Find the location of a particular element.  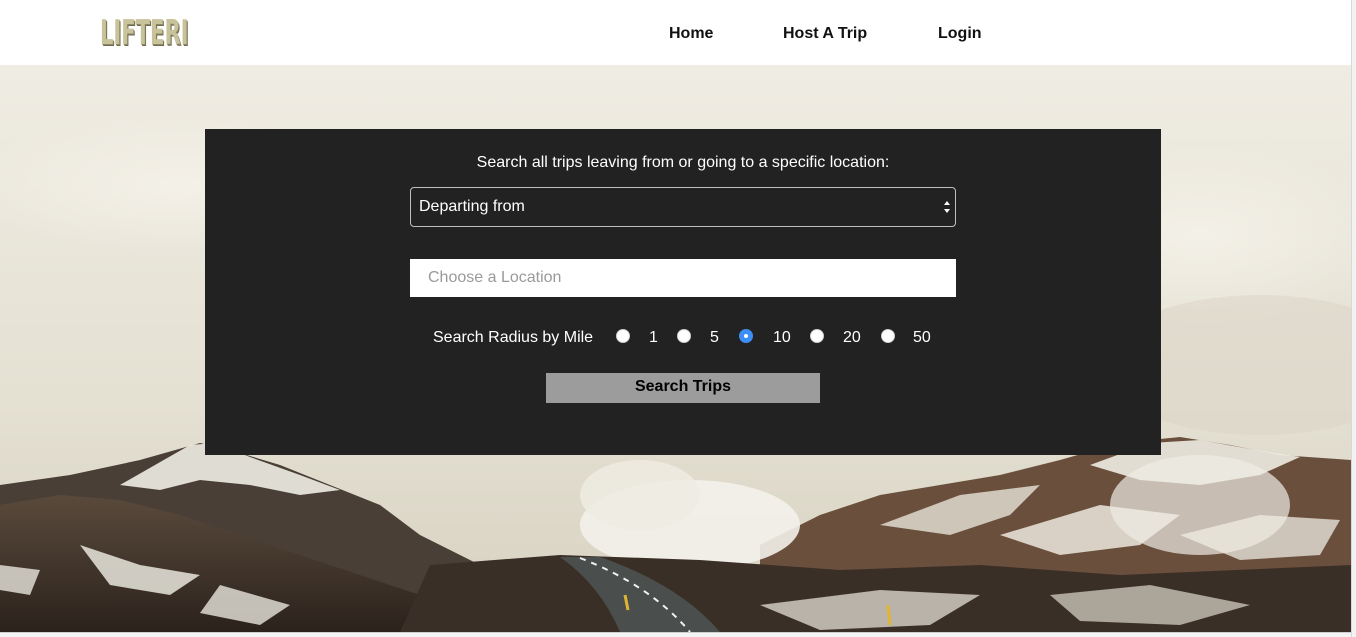

direction-select: Departing from is located at coordinates (683, 207).